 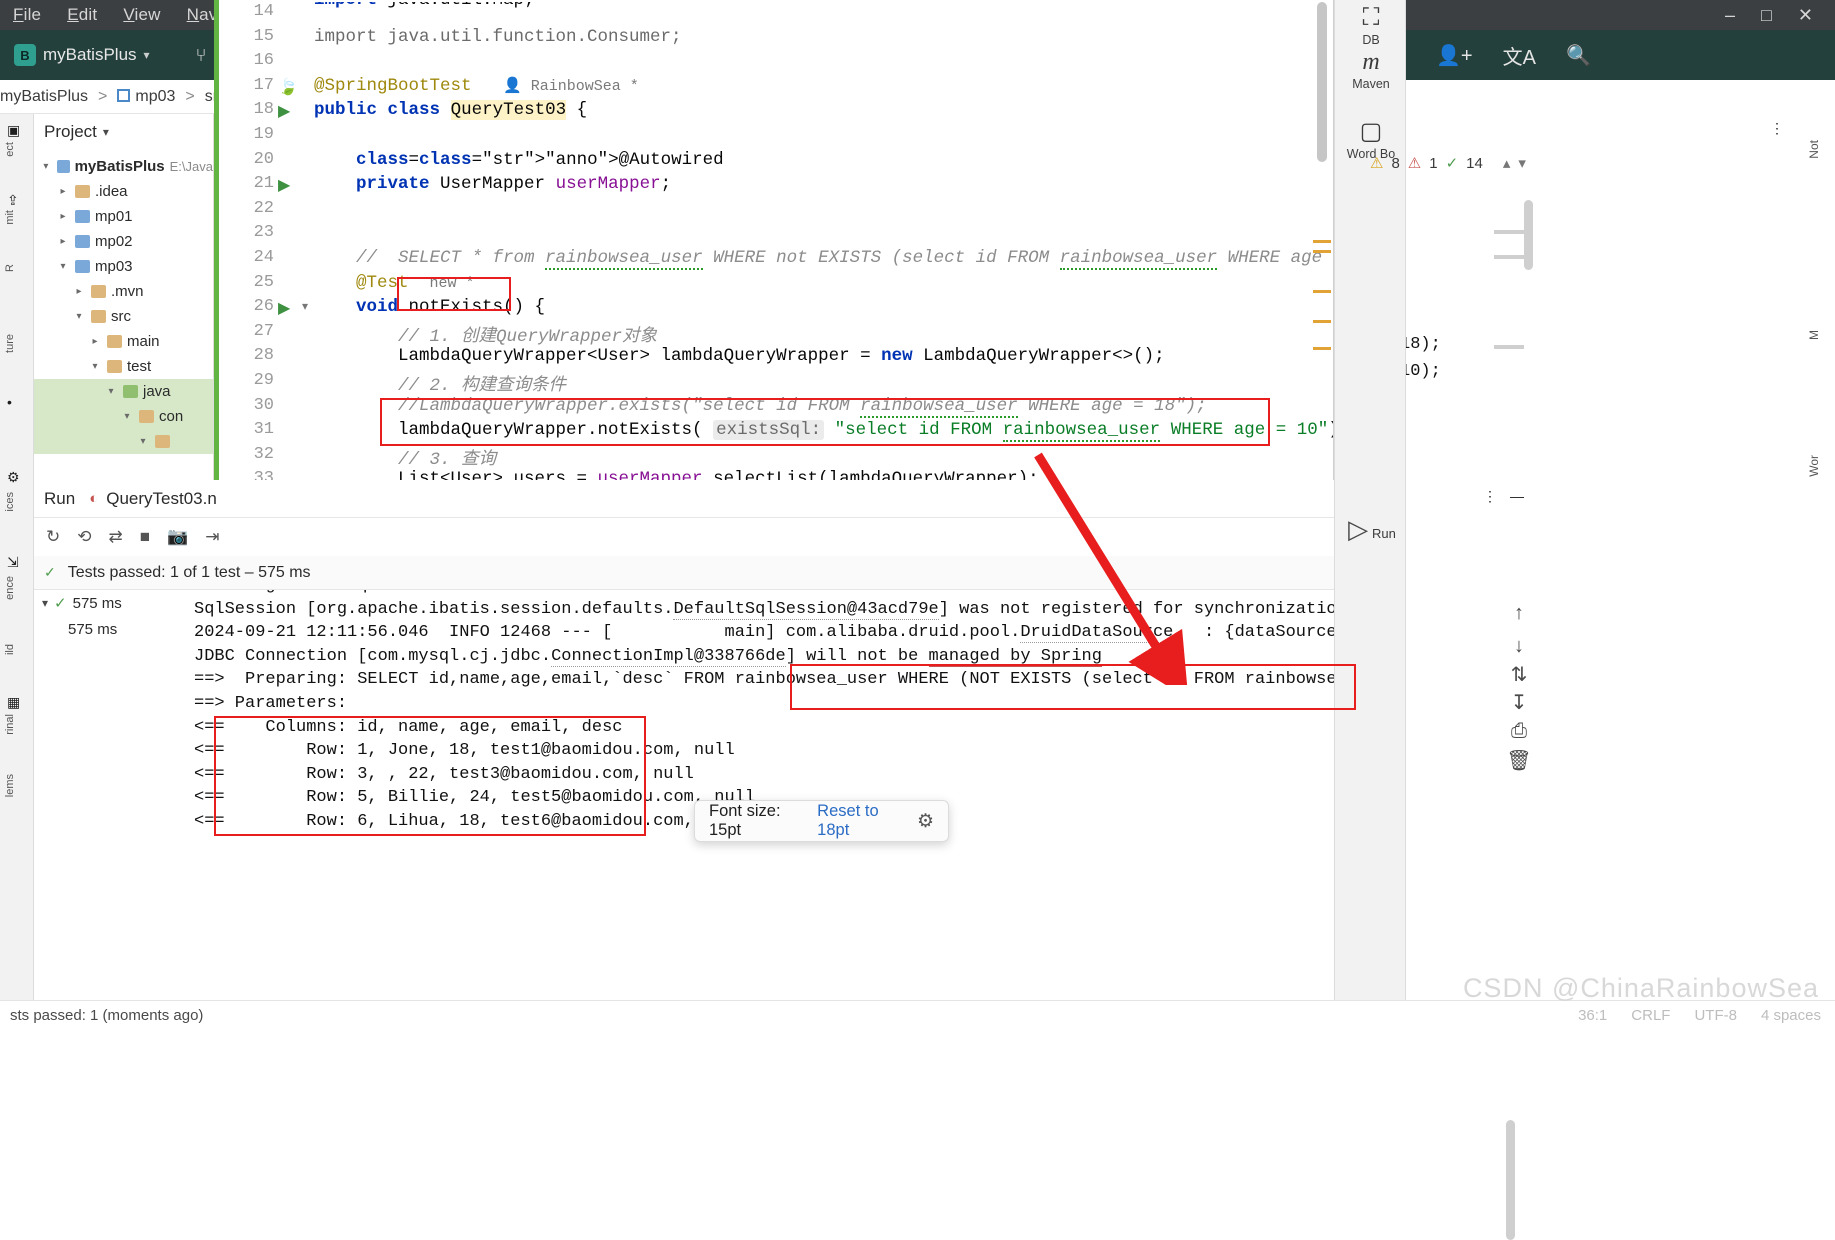 I want to click on editor-vertical-scrollbar, so click(x=1322, y=82).